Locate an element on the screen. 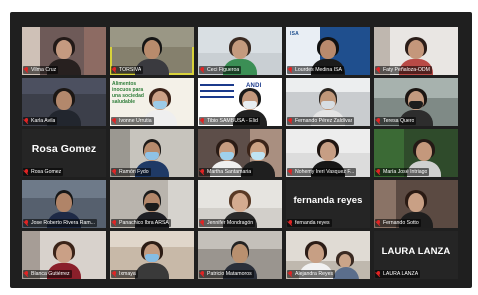 This screenshot has height=295, width=478. participant-tile: Blanca Gutiérrez is located at coordinates (64, 255).